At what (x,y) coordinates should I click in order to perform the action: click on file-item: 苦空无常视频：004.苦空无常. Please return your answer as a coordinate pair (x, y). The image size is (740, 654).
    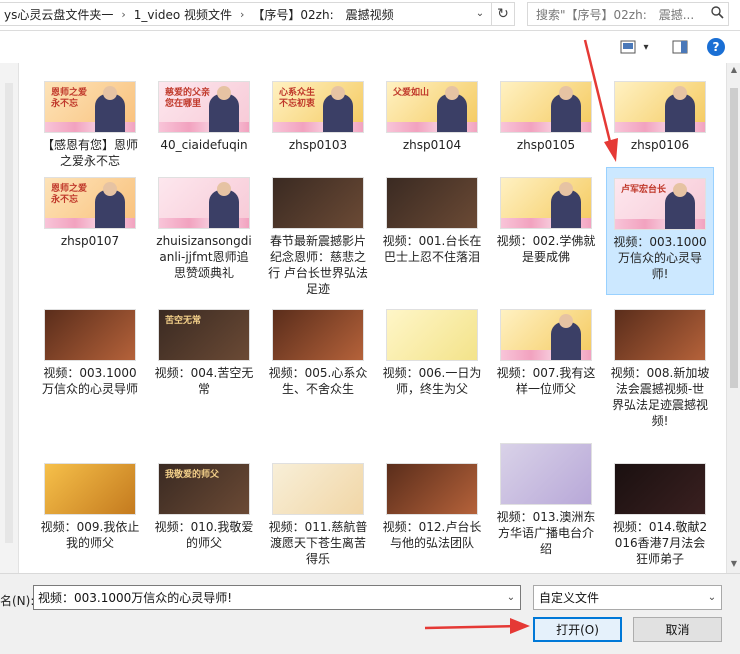
    Looking at the image, I should click on (204, 361).